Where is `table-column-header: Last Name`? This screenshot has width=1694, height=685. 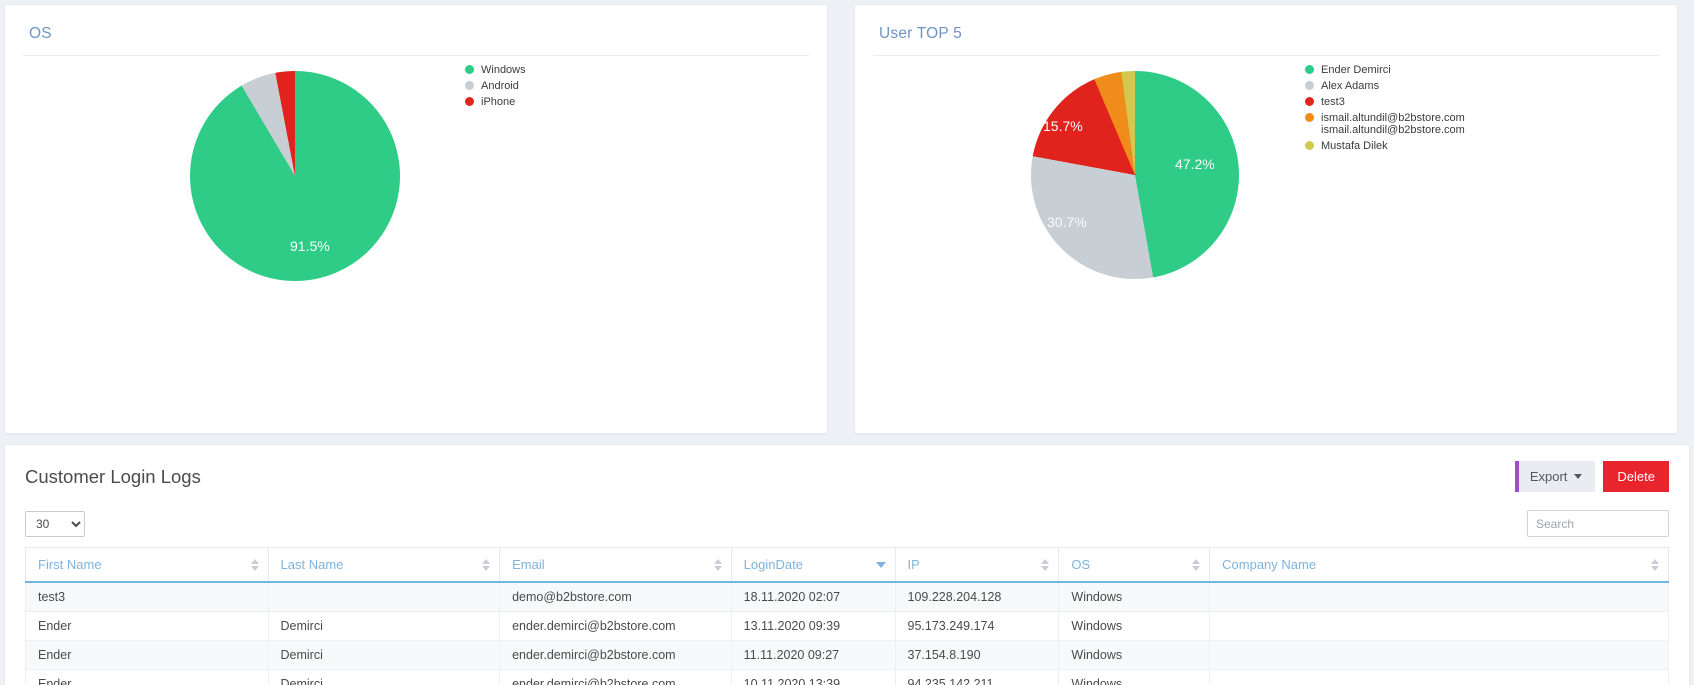
table-column-header: Last Name is located at coordinates (384, 565).